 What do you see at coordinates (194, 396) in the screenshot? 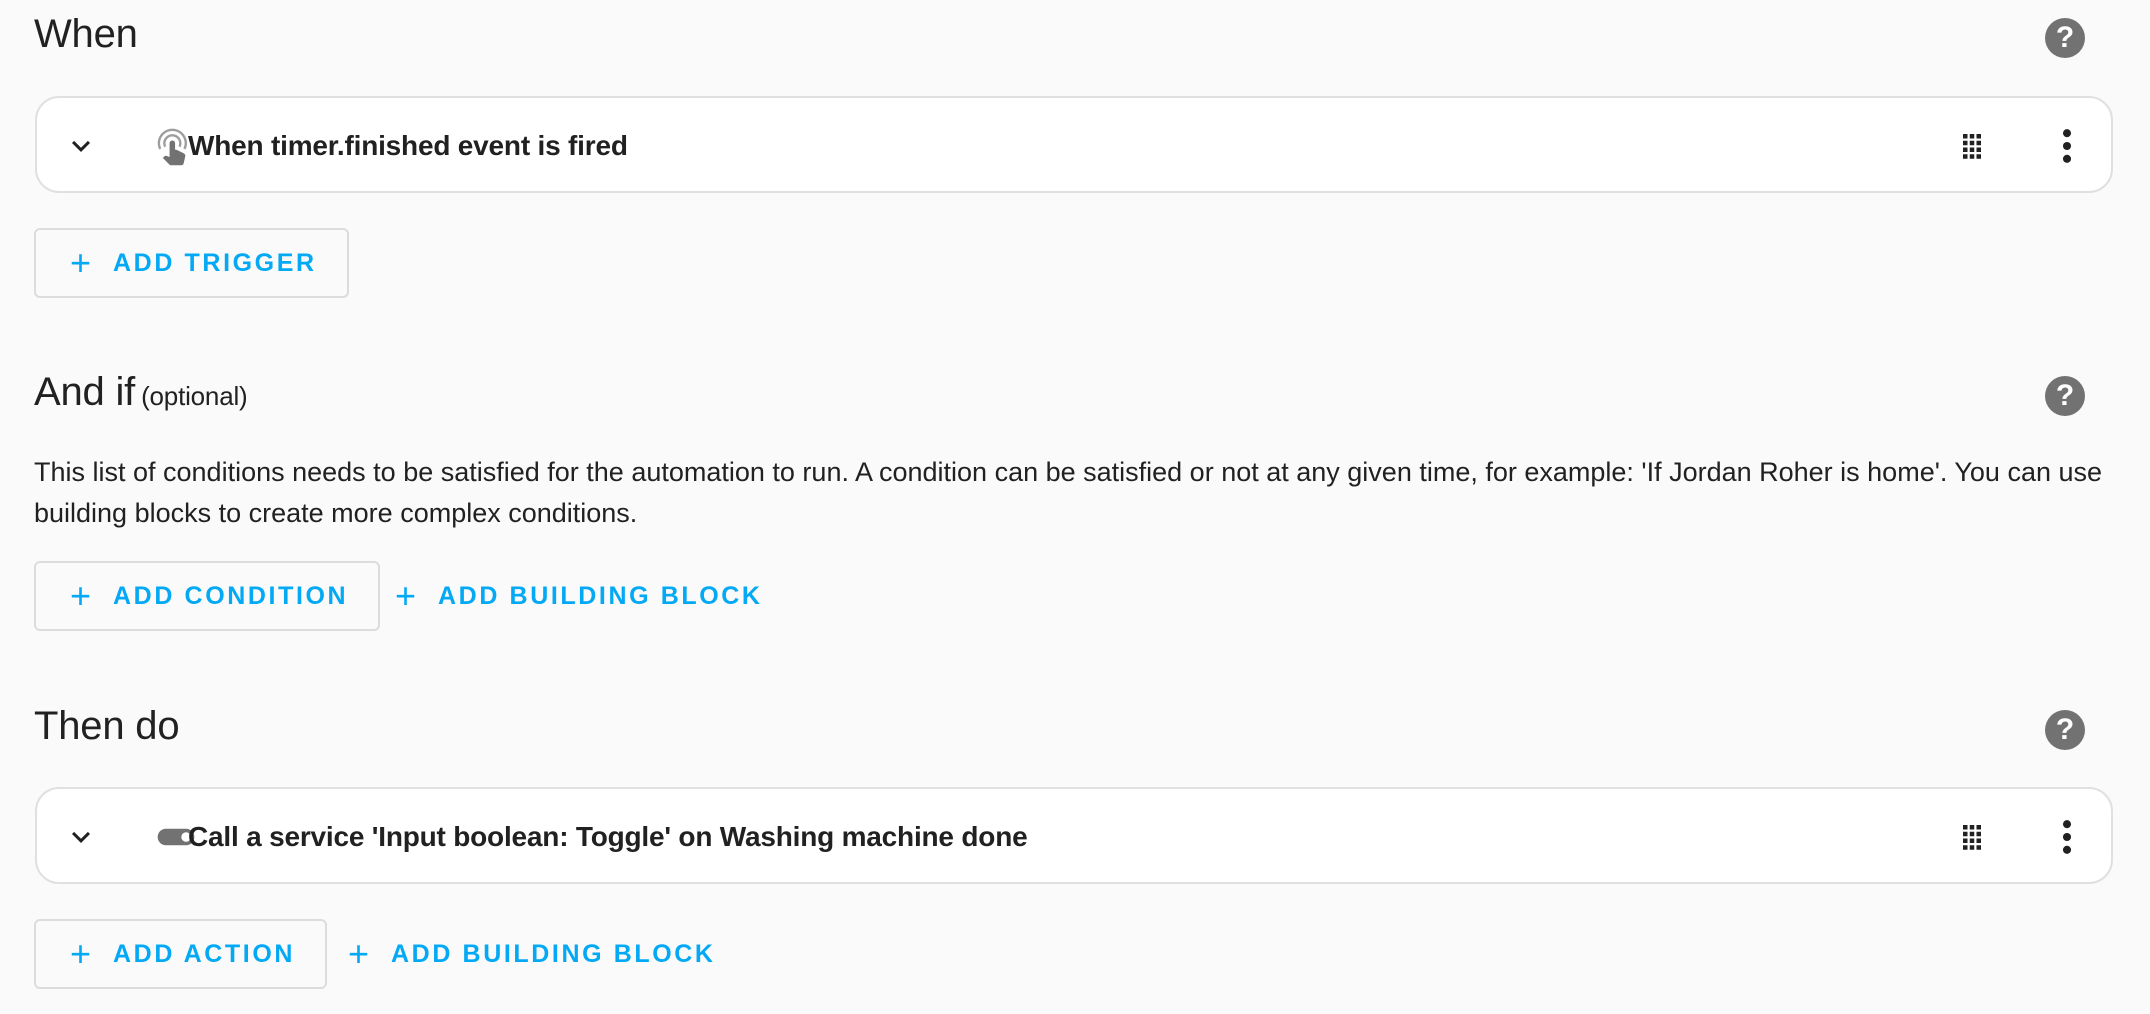
I see `optional-label: (optional)` at bounding box center [194, 396].